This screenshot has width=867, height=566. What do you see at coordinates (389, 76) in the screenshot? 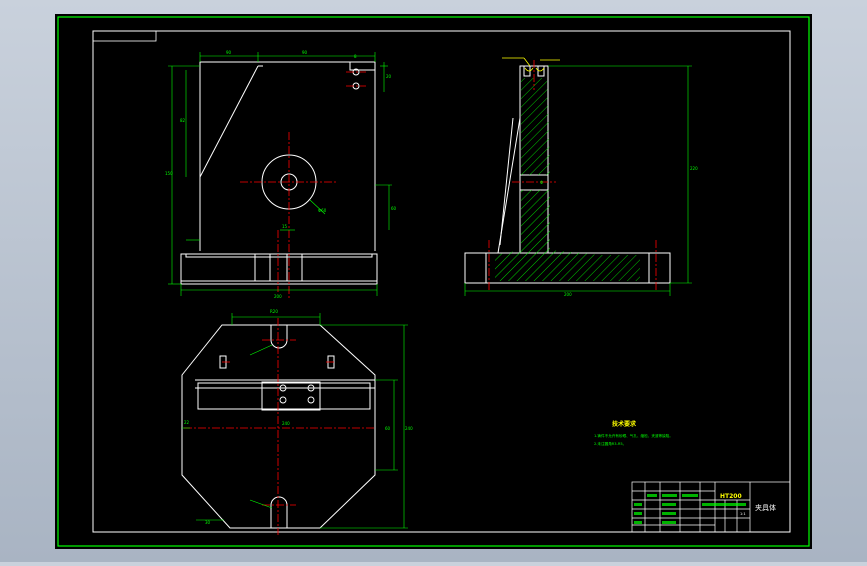
I see `svg-text: 20` at bounding box center [389, 76].